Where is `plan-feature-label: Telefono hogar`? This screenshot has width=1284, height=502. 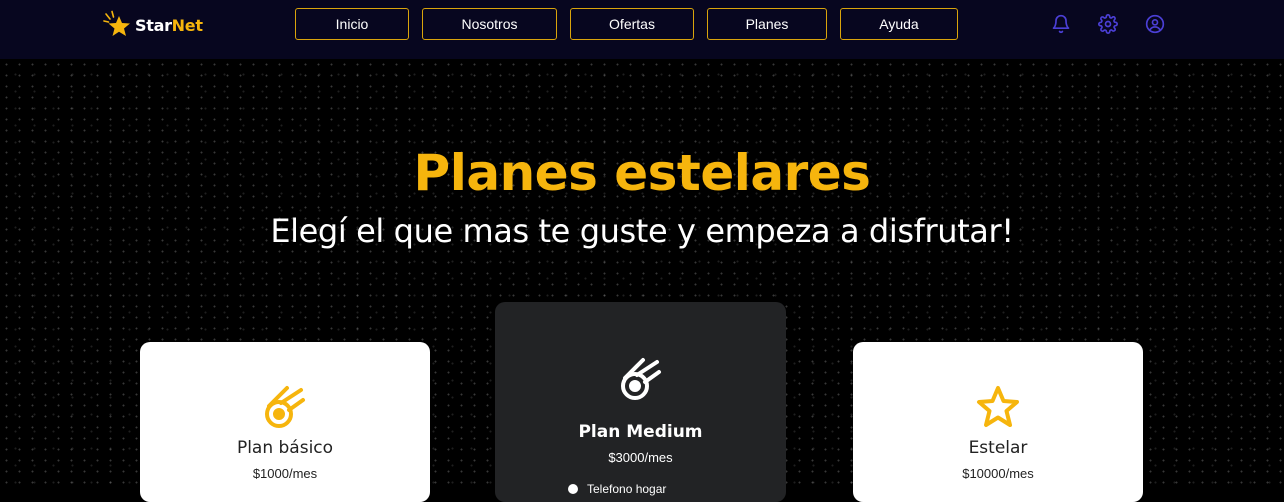
plan-feature-label: Telefono hogar is located at coordinates (627, 489).